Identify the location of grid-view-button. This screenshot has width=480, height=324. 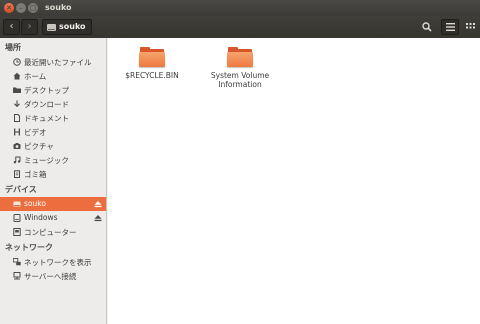
(470, 27).